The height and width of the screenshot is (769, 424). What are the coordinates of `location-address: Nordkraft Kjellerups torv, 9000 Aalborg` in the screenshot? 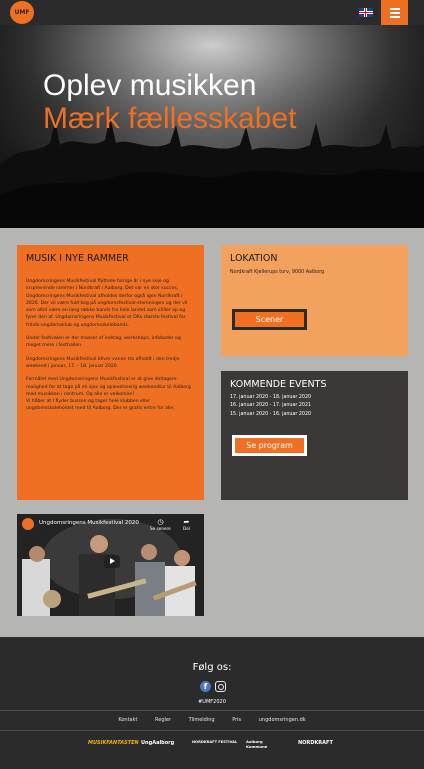 It's located at (277, 272).